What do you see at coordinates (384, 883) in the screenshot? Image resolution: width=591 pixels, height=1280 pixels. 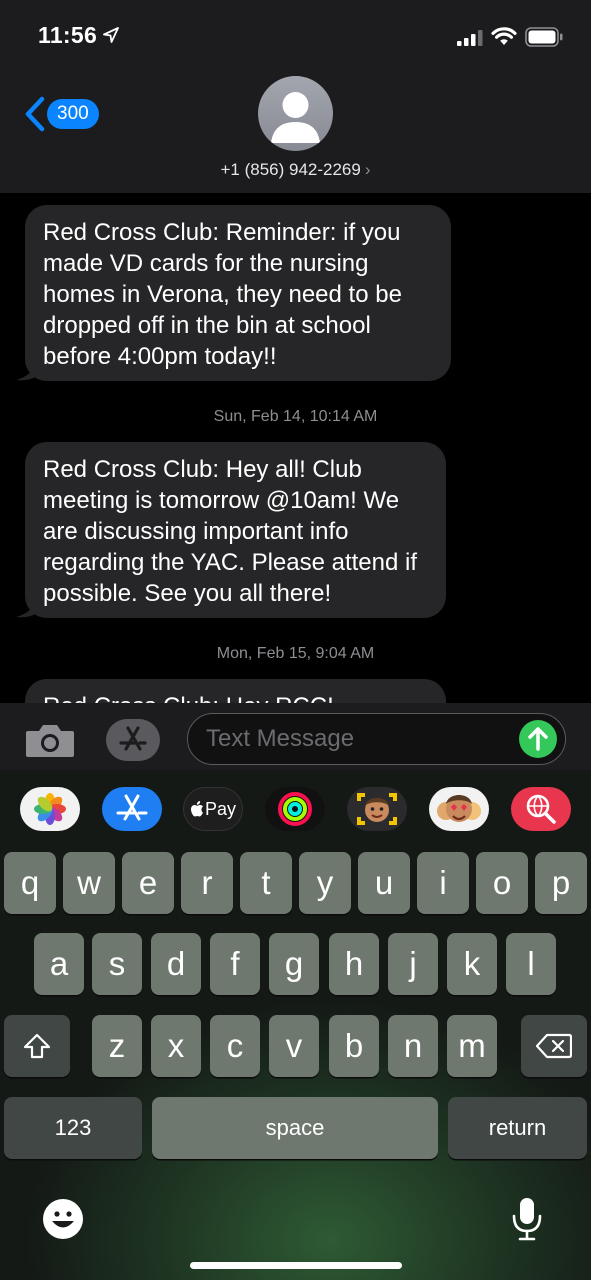 I see `key-u: u` at bounding box center [384, 883].